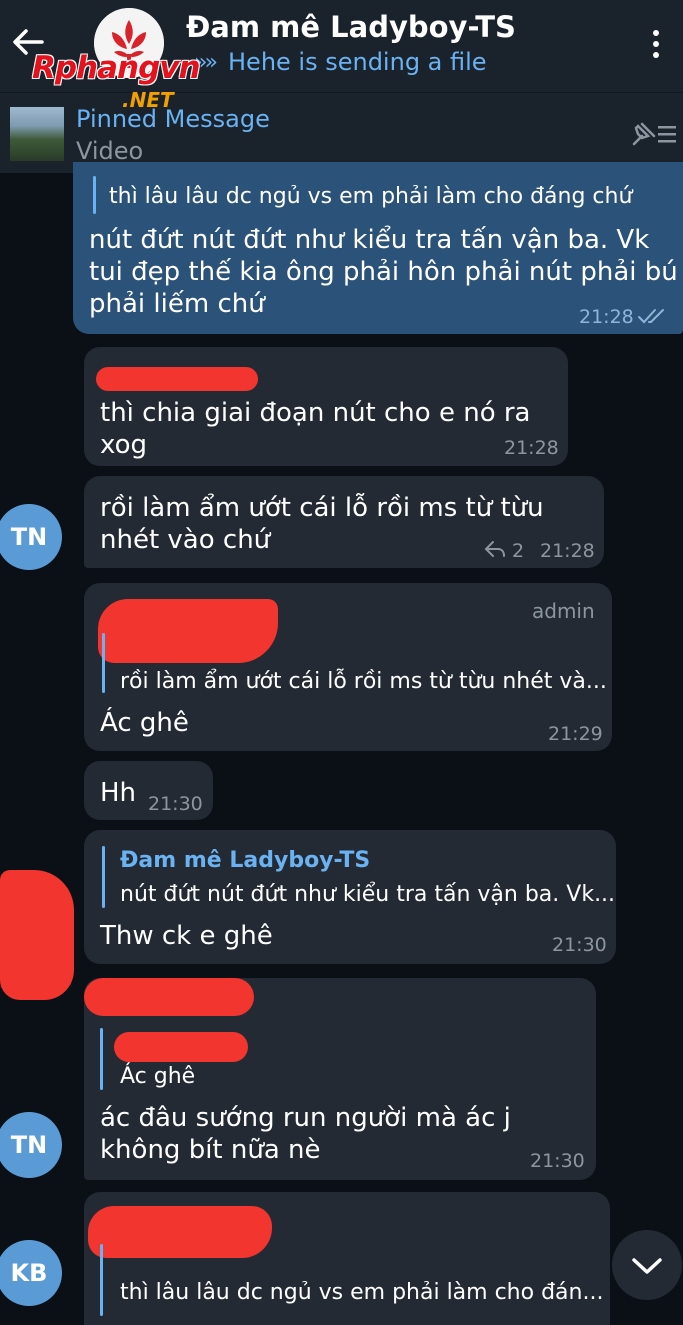 This screenshot has width=683, height=1325. Describe the element at coordinates (110, 151) in the screenshot. I see `pinned-subtitle: Video` at that location.